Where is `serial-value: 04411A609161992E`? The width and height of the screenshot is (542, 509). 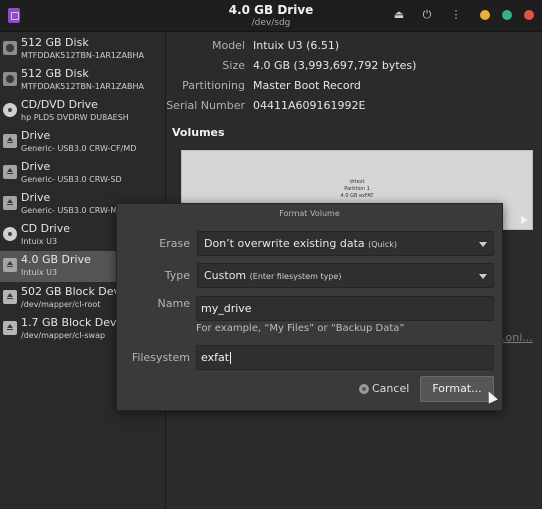
serial-value: 04411A609161992E is located at coordinates (309, 105).